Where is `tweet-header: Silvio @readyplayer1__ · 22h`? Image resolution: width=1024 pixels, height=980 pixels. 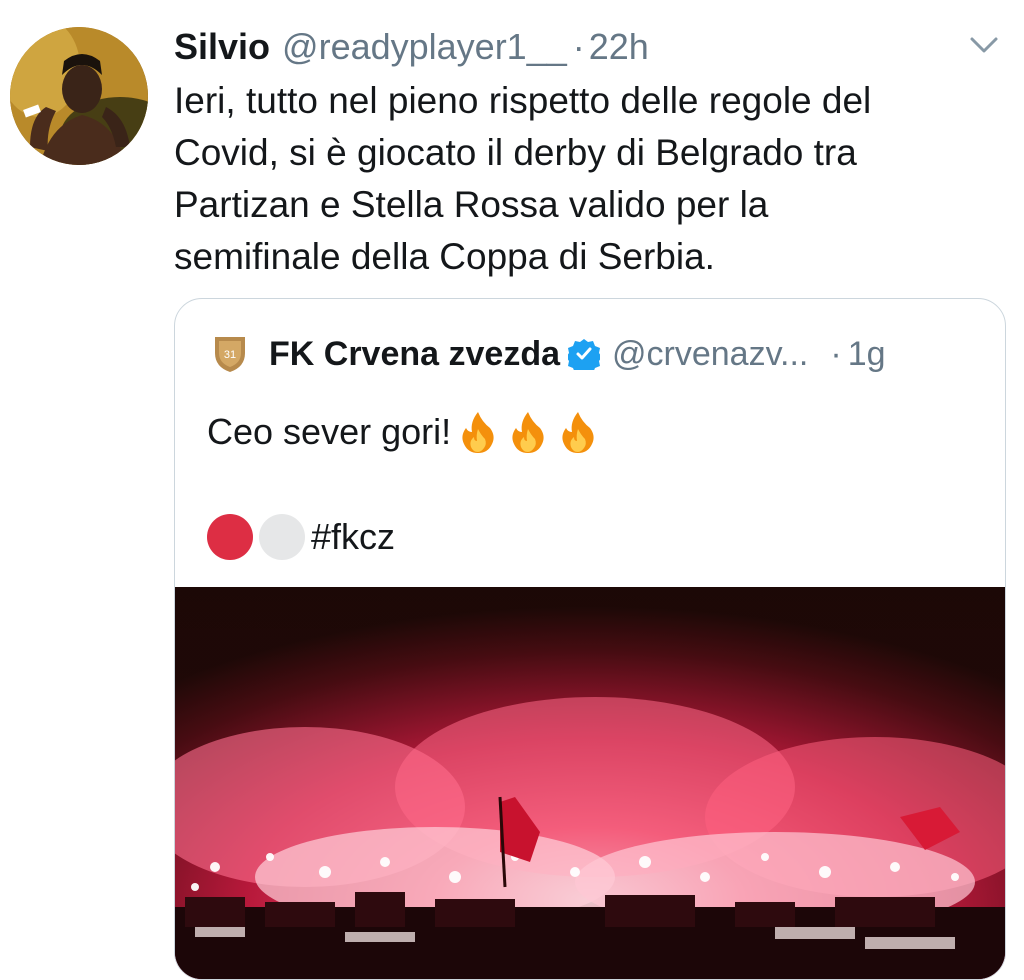 tweet-header: Silvio @readyplayer1__ · 22h is located at coordinates (411, 47).